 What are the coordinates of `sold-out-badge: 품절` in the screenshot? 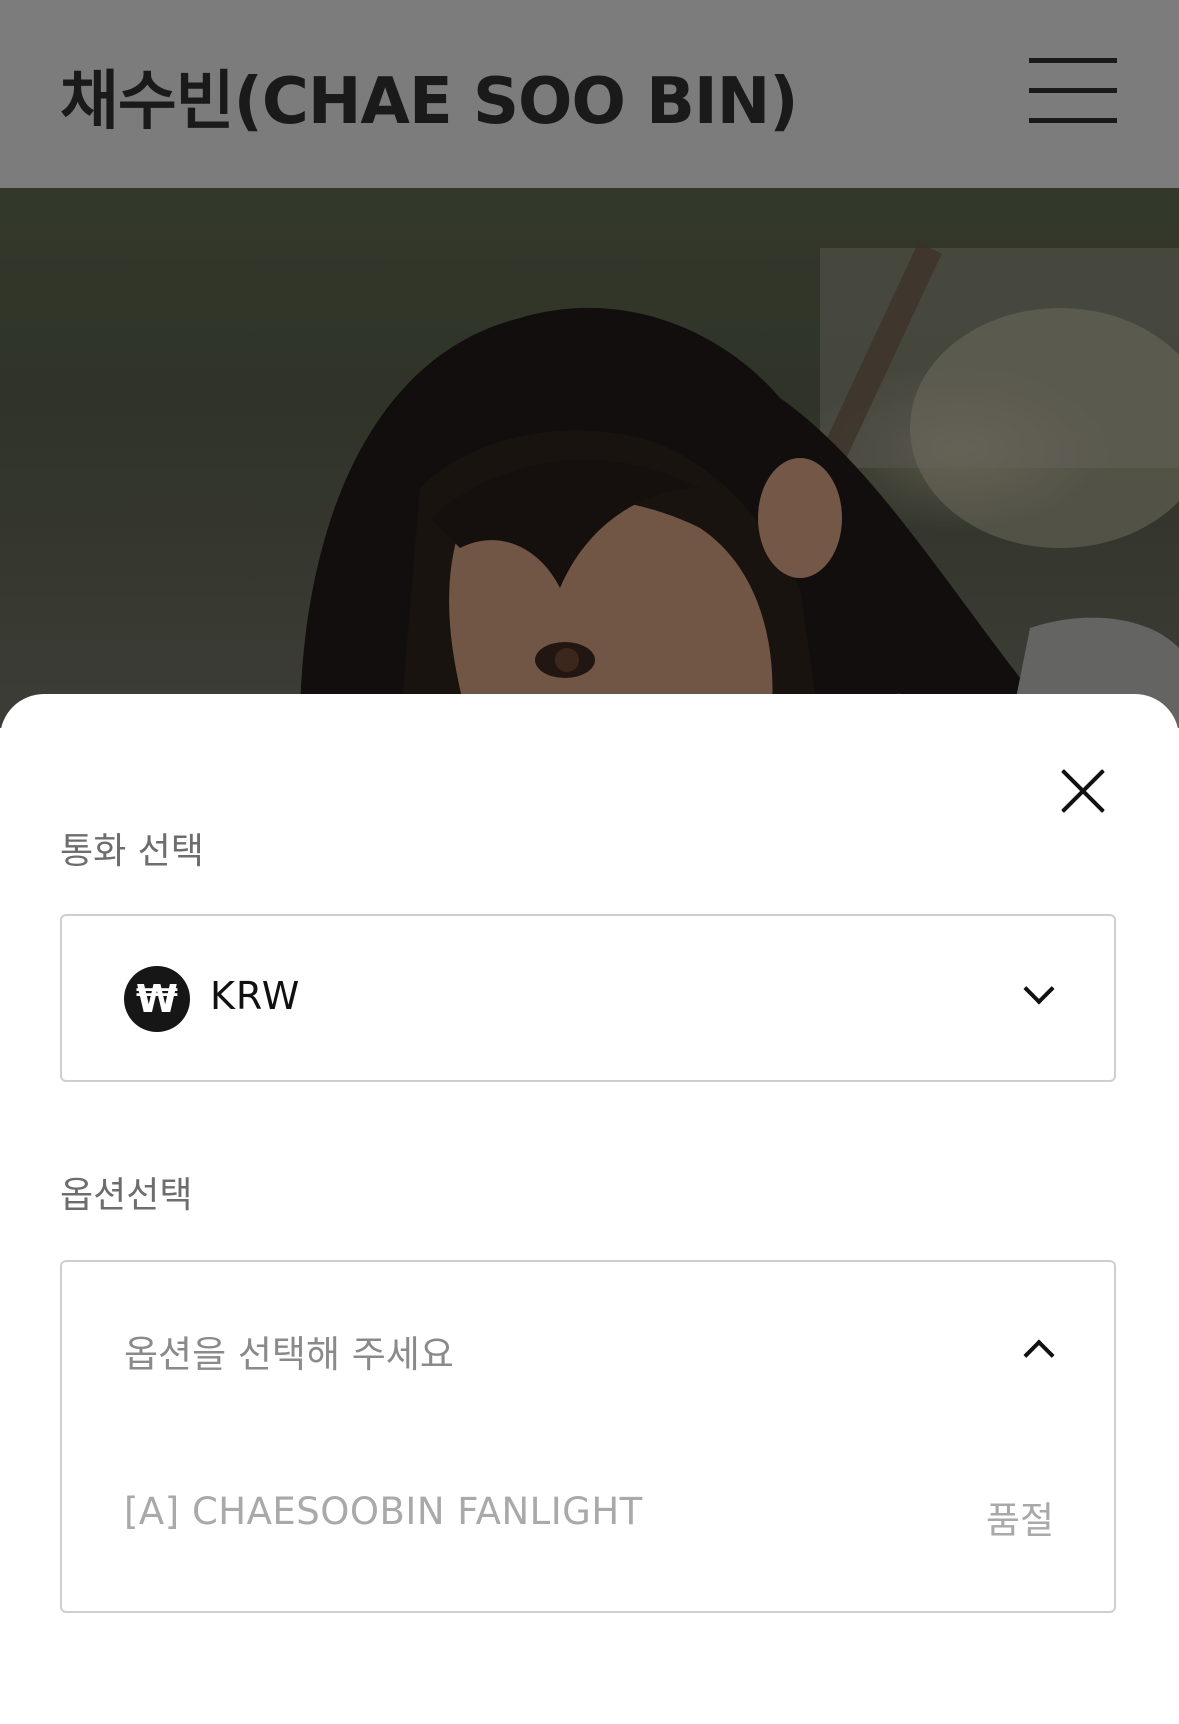 It's located at (1019, 1520).